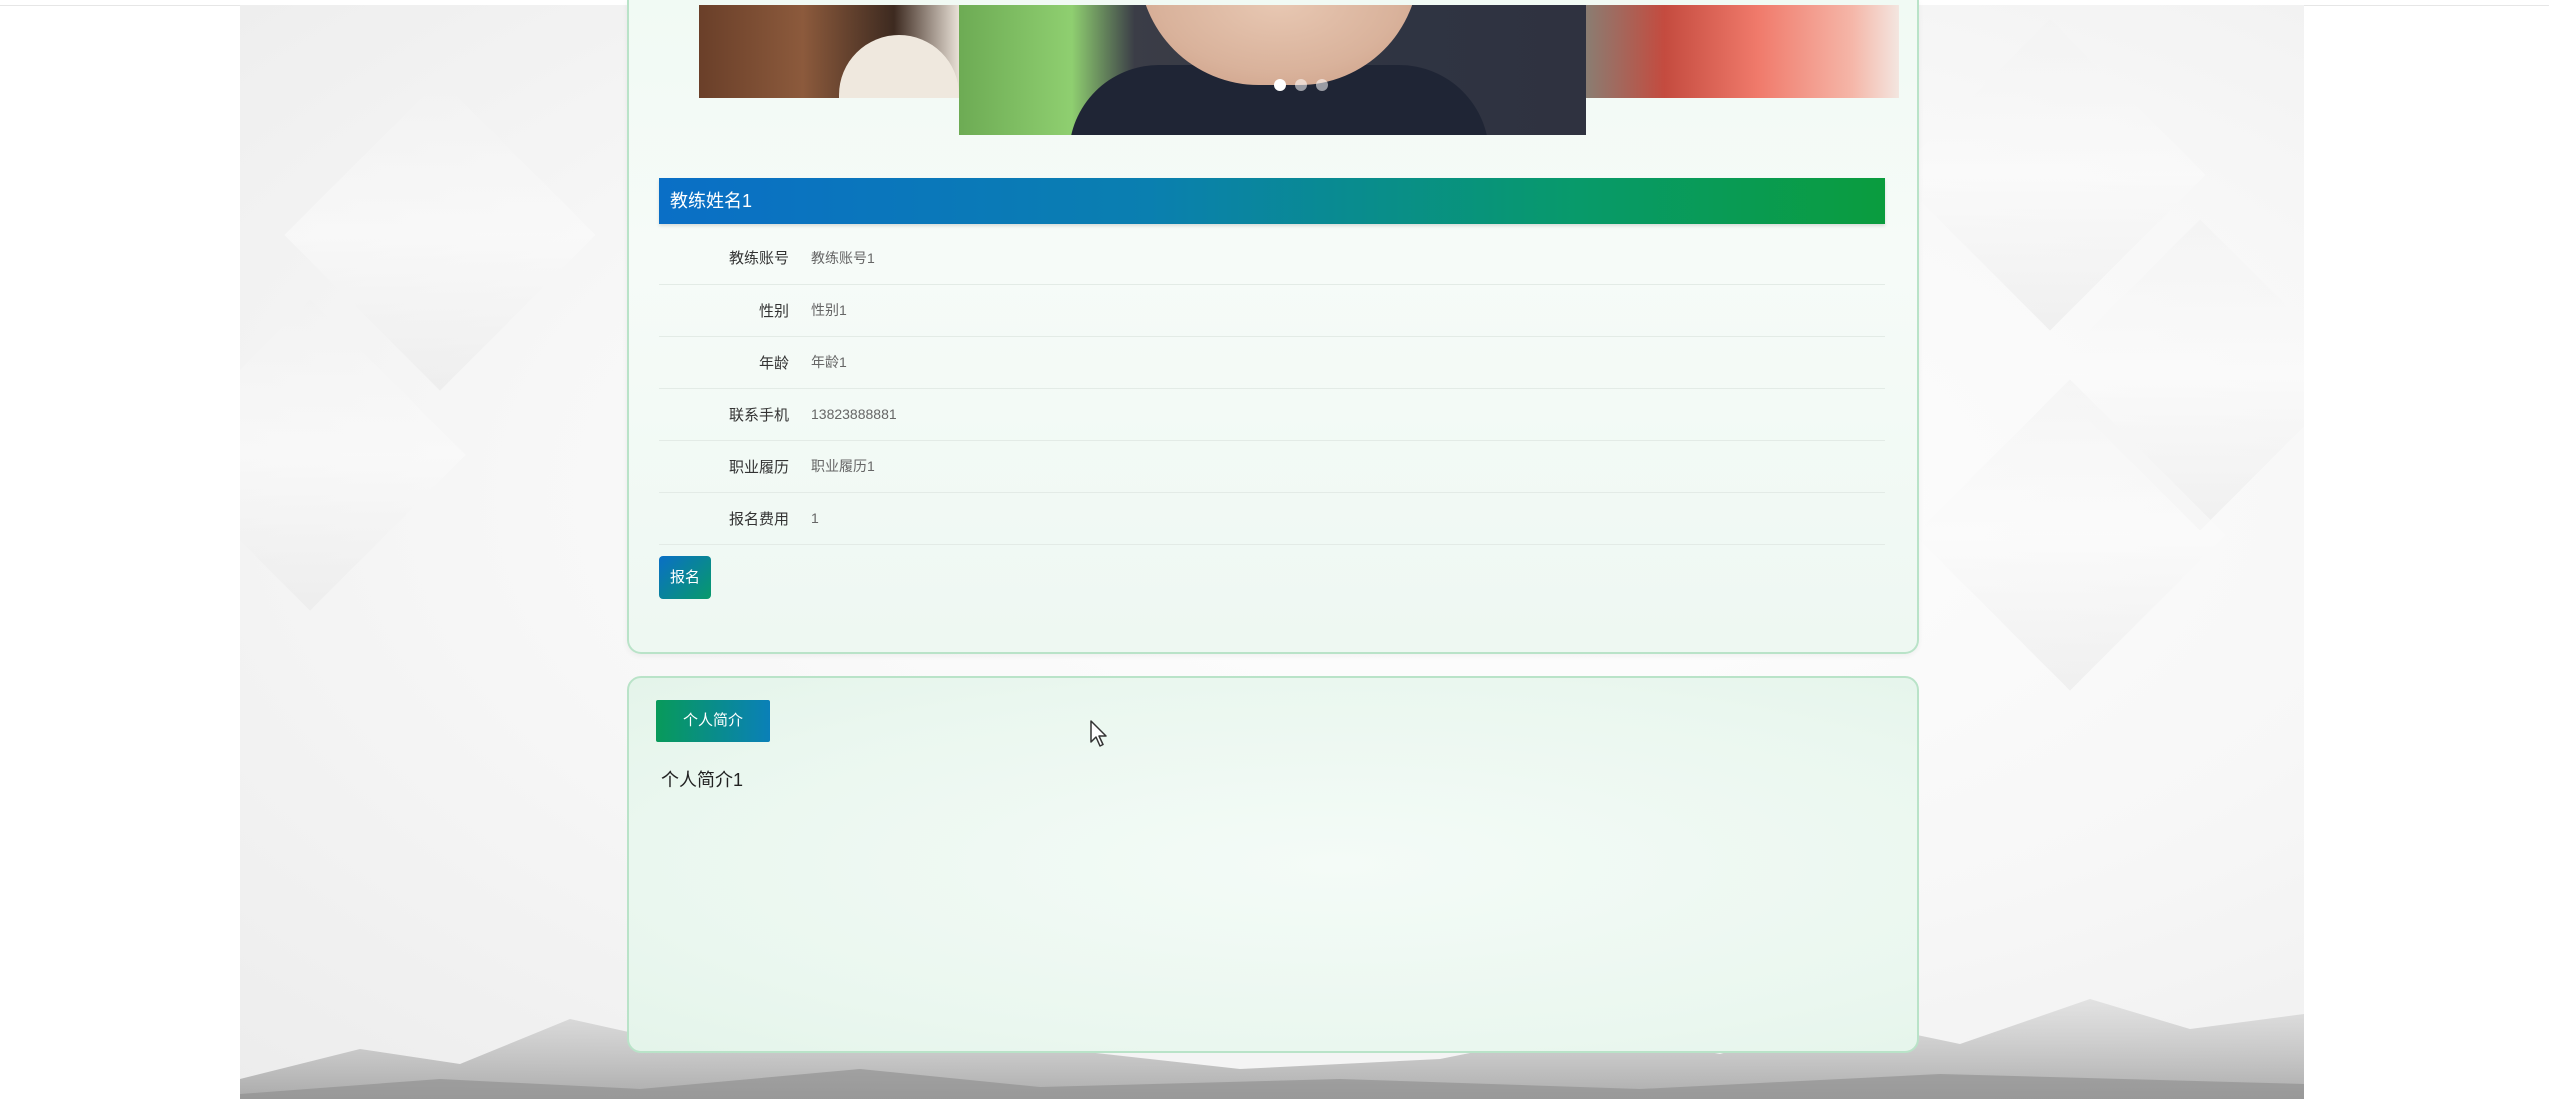 The height and width of the screenshot is (1099, 2549). Describe the element at coordinates (829, 310) in the screenshot. I see `field-value: 性别1` at that location.